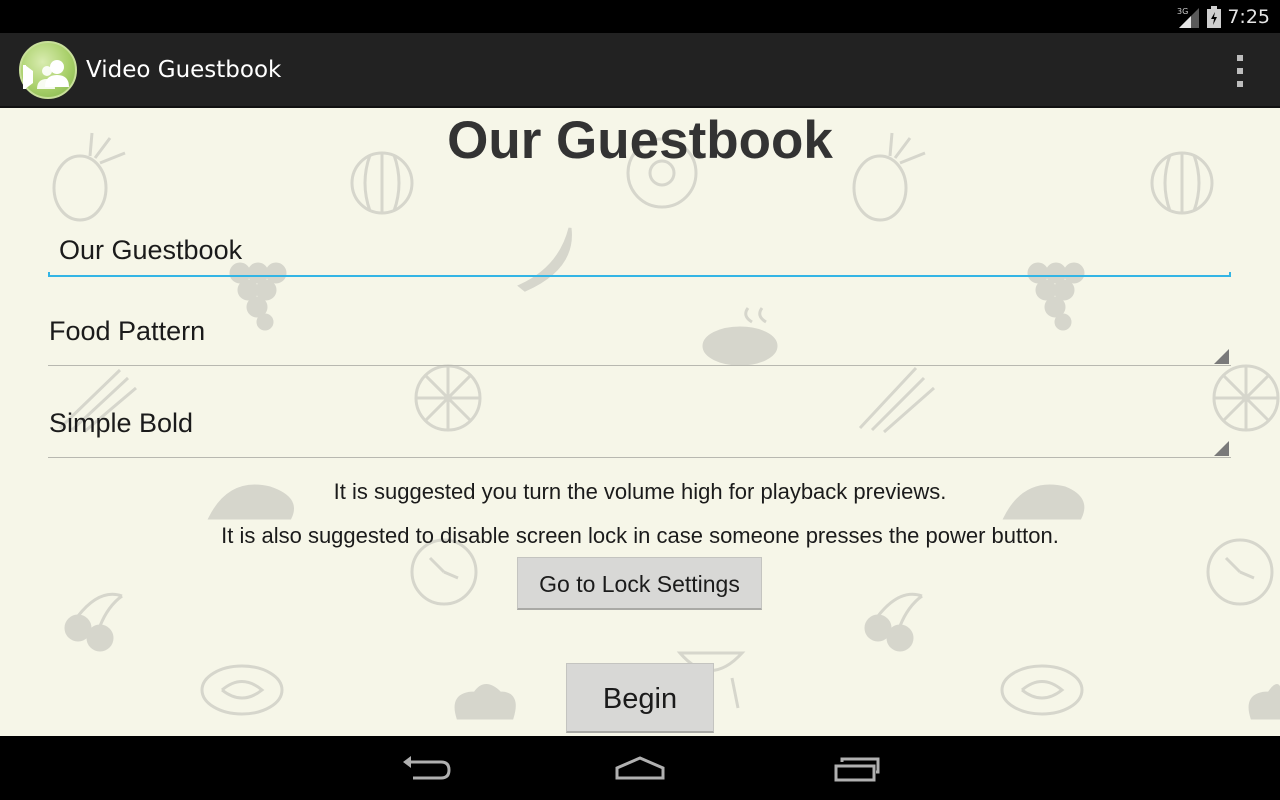 This screenshot has height=800, width=1280. Describe the element at coordinates (639, 336) in the screenshot. I see `pattern-spinner: Food Pattern` at that location.